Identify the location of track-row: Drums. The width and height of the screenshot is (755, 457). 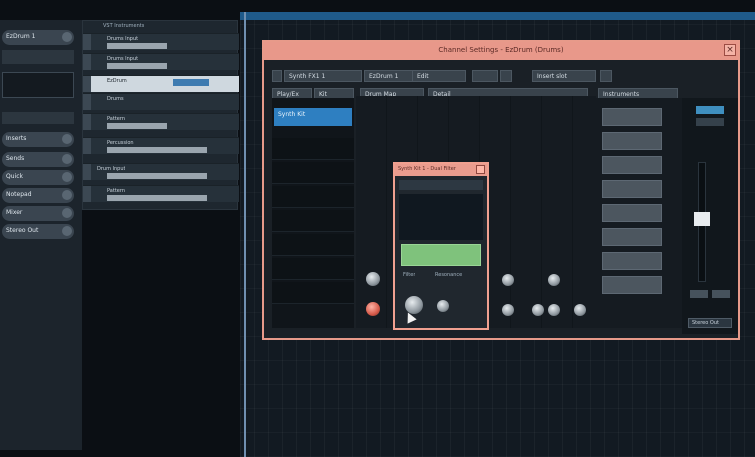
(161, 101).